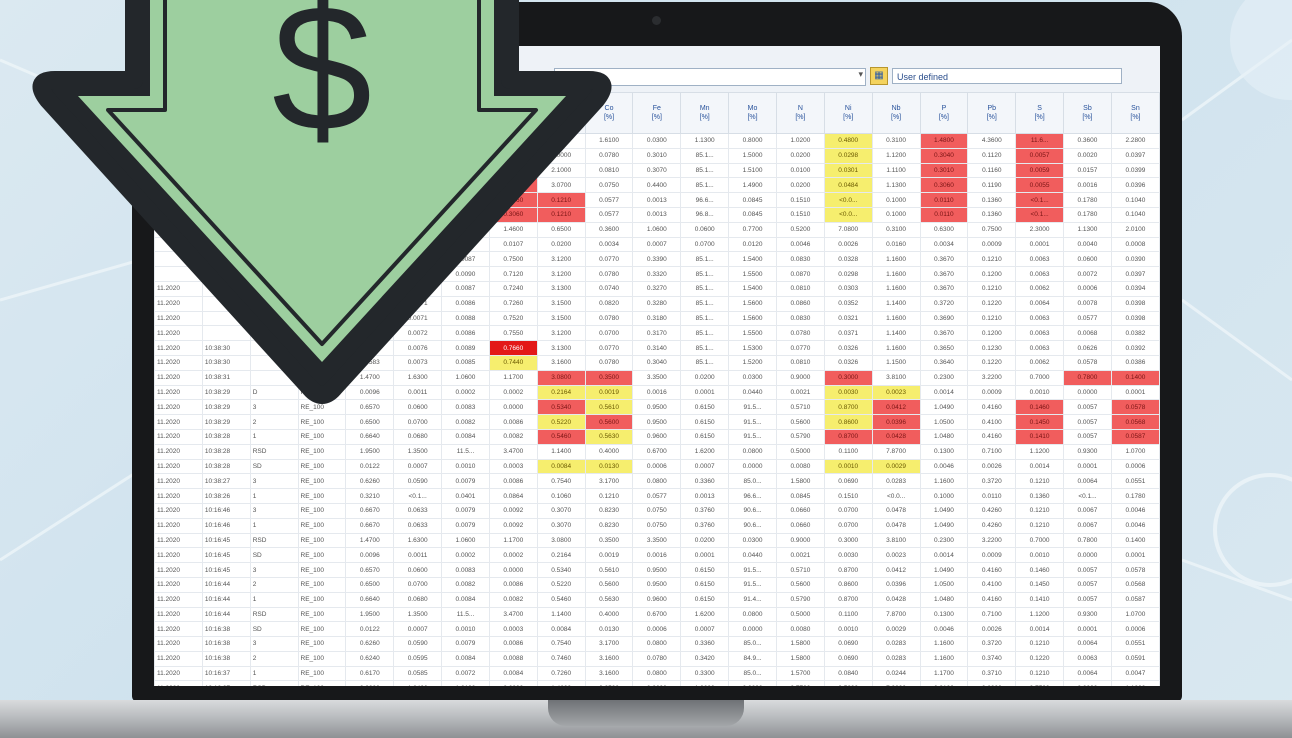 This screenshot has height=738, width=1292. I want to click on table-cell: 0.0092, so click(513, 510).